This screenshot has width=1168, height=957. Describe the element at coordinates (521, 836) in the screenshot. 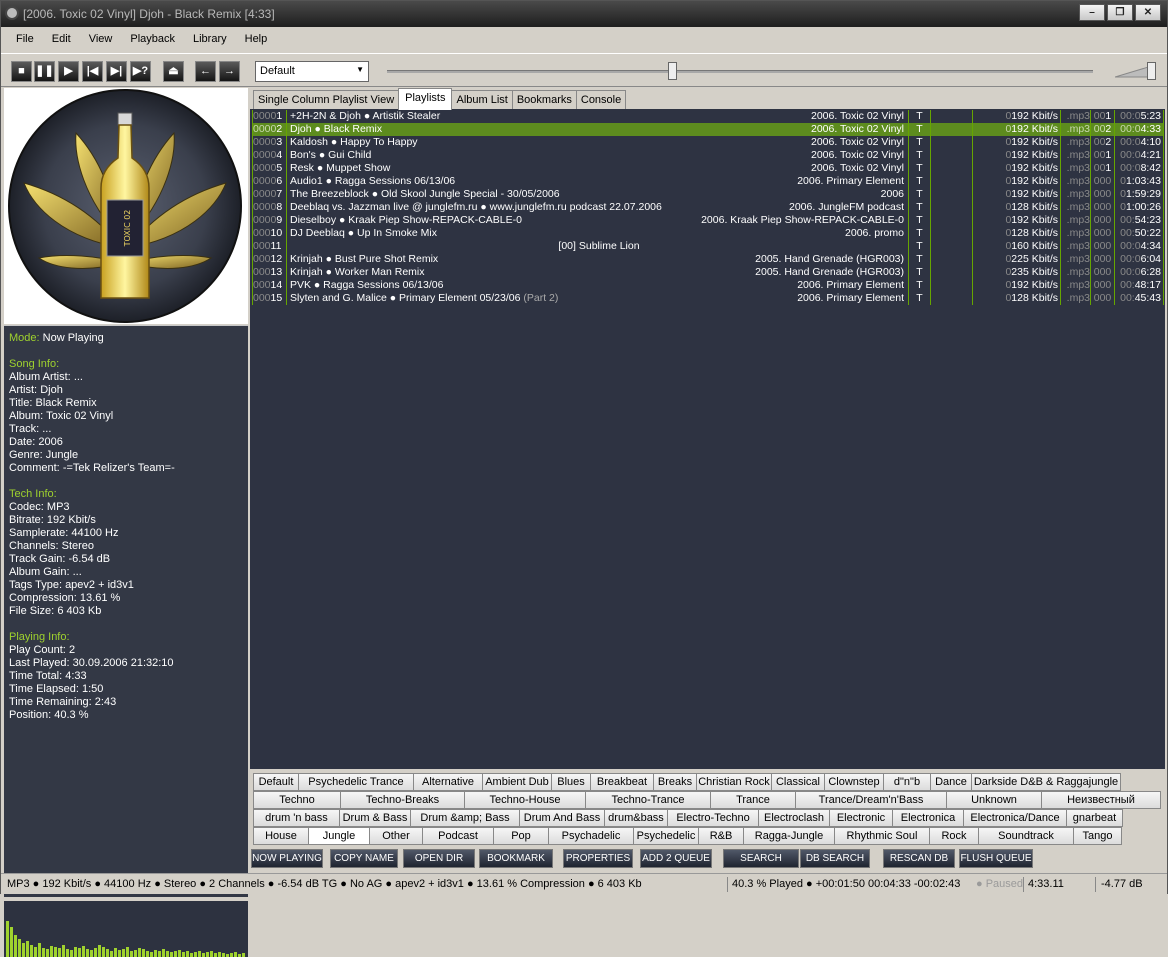

I see `genre-button: Pop` at that location.